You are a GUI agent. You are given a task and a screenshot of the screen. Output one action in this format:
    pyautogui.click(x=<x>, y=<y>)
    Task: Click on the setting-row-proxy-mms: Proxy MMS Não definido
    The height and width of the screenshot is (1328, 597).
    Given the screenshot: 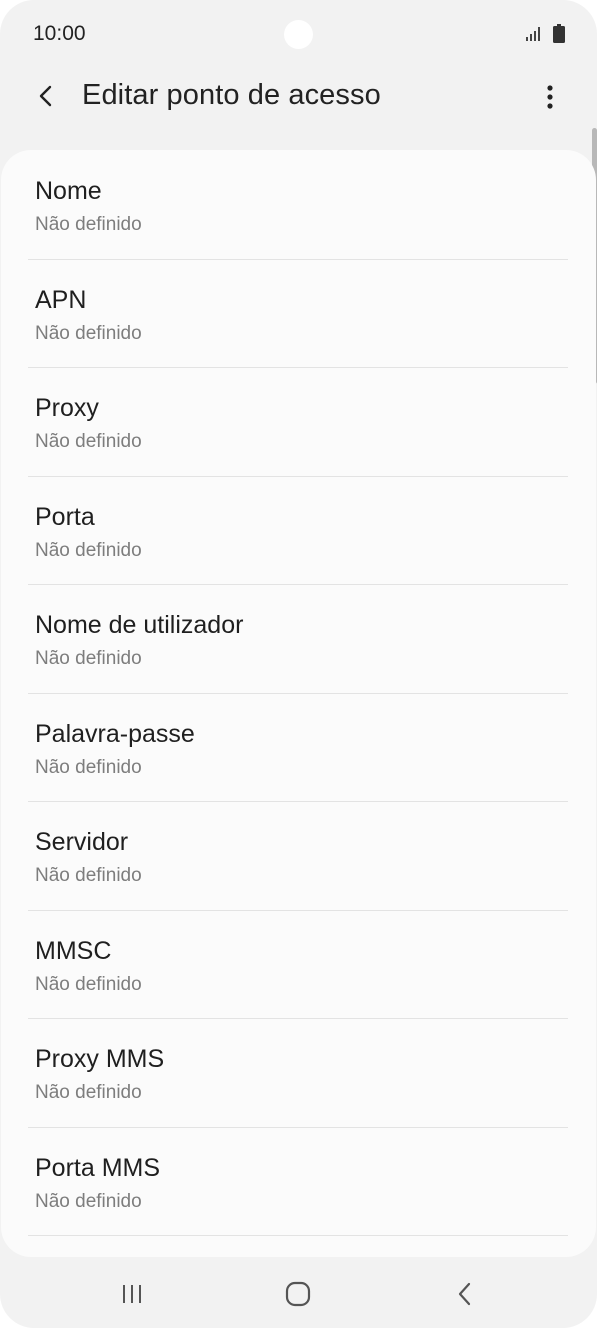 What is the action you would take?
    pyautogui.click(x=298, y=1072)
    